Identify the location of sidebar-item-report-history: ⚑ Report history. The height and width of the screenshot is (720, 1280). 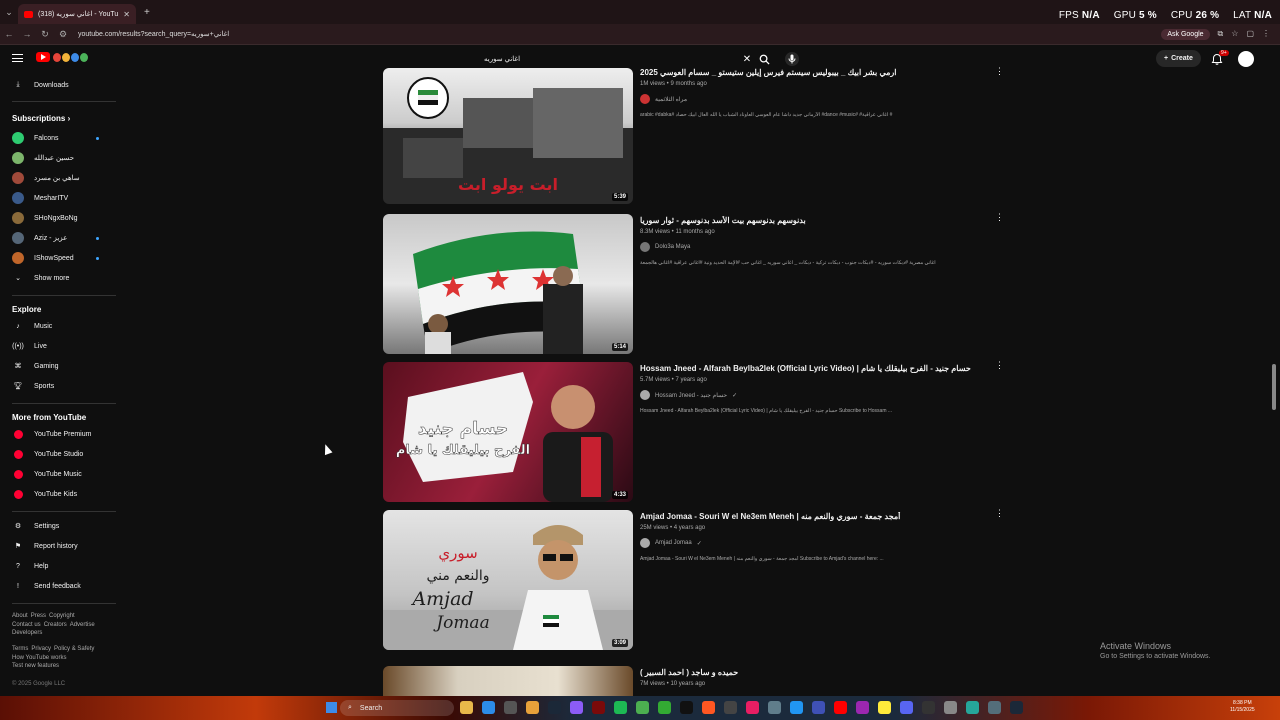
(45, 546).